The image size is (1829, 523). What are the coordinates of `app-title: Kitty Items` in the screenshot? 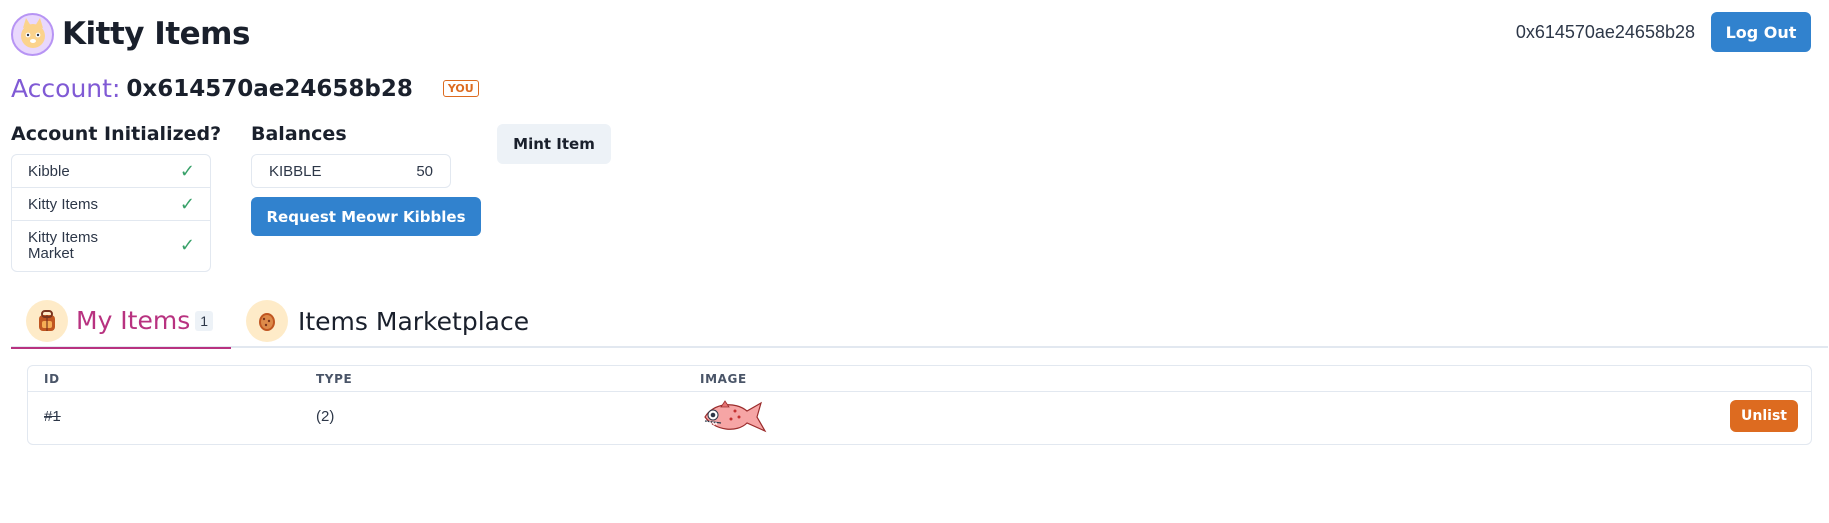 It's located at (156, 34).